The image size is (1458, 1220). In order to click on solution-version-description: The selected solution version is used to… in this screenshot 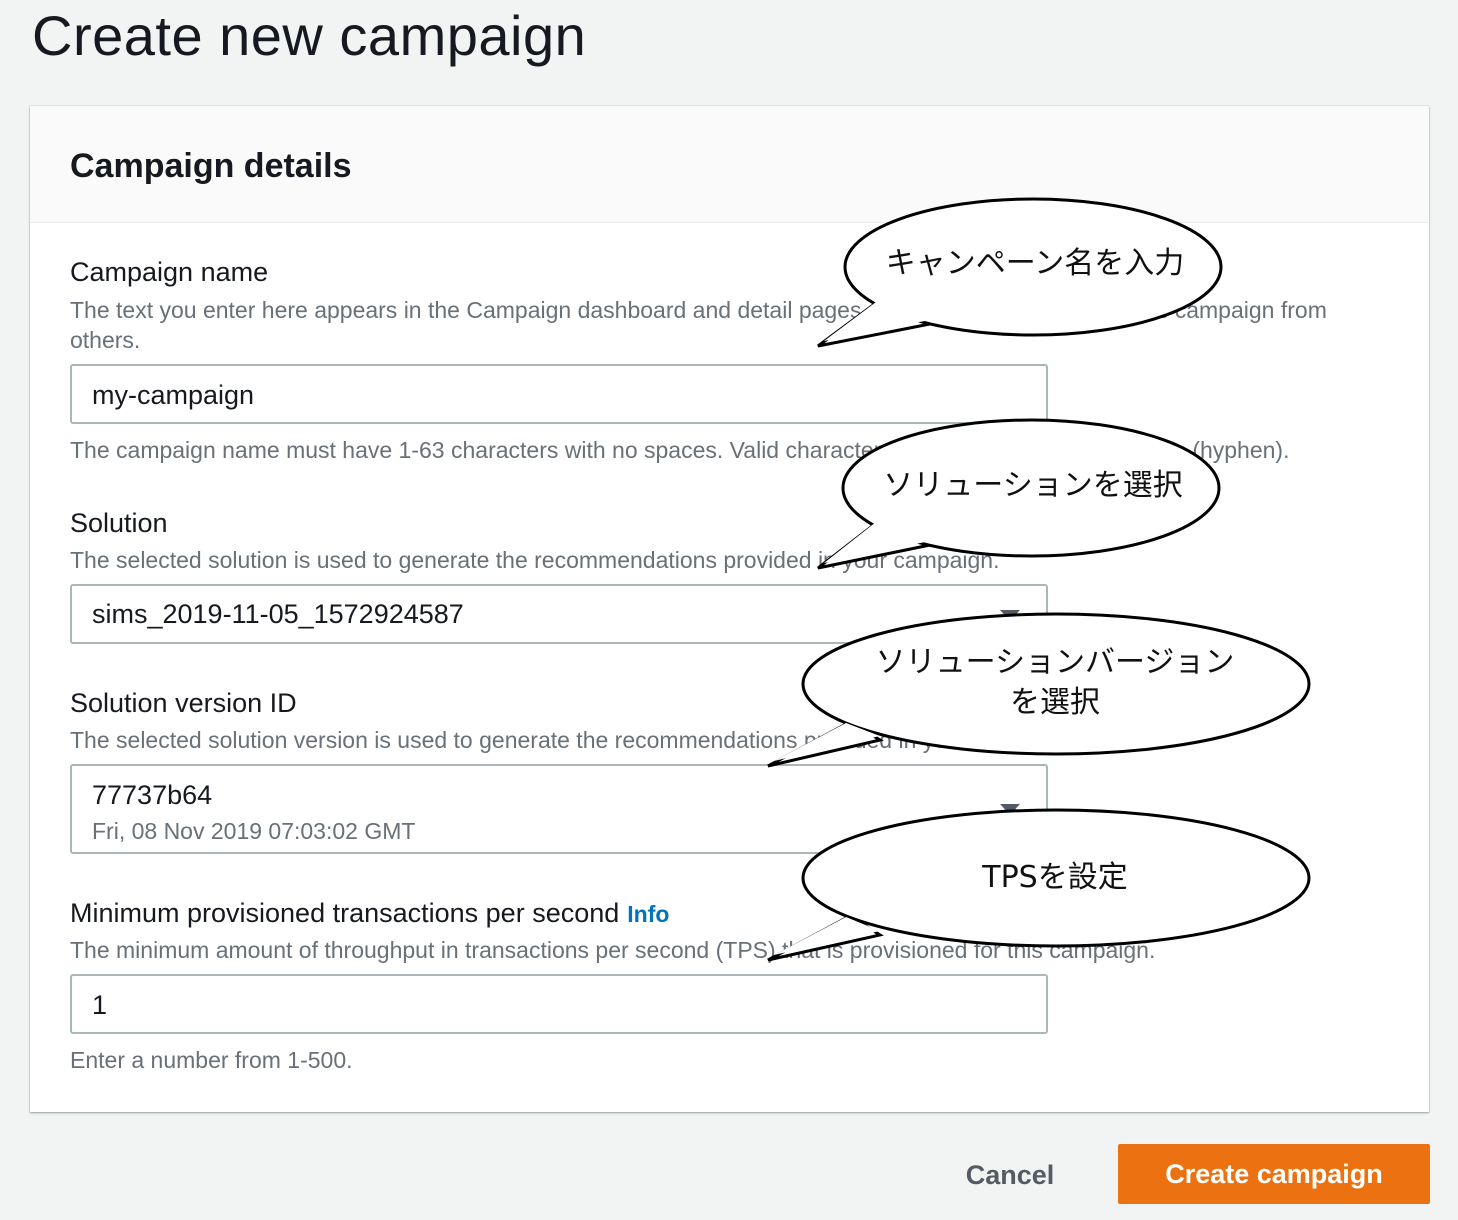, I will do `click(575, 740)`.